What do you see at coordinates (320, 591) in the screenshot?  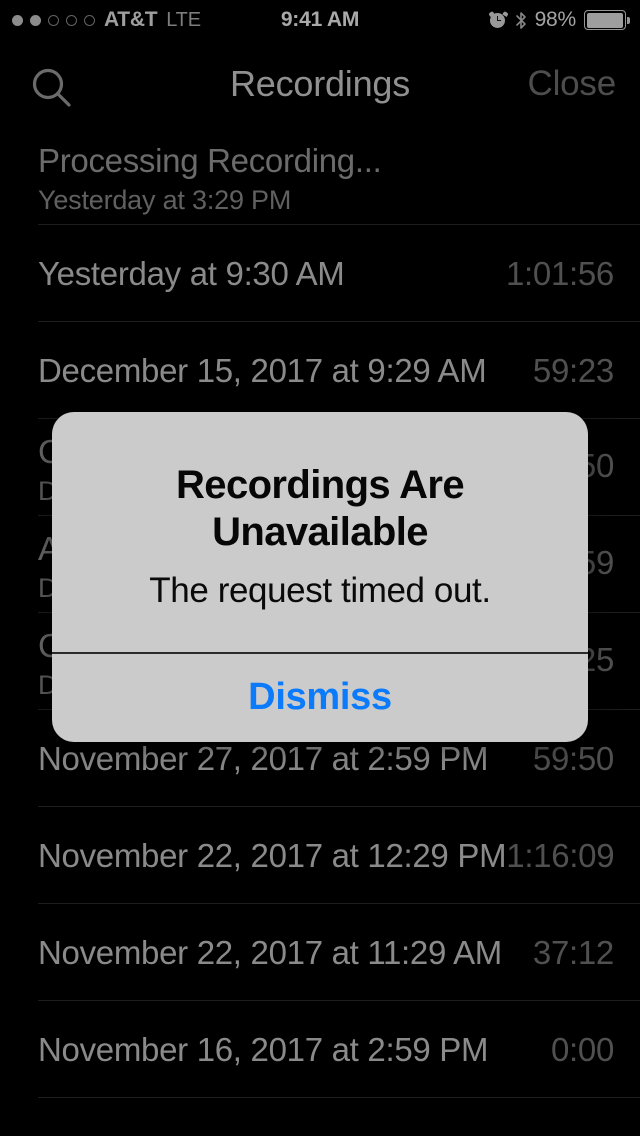 I see `alert-message: The request timed out.` at bounding box center [320, 591].